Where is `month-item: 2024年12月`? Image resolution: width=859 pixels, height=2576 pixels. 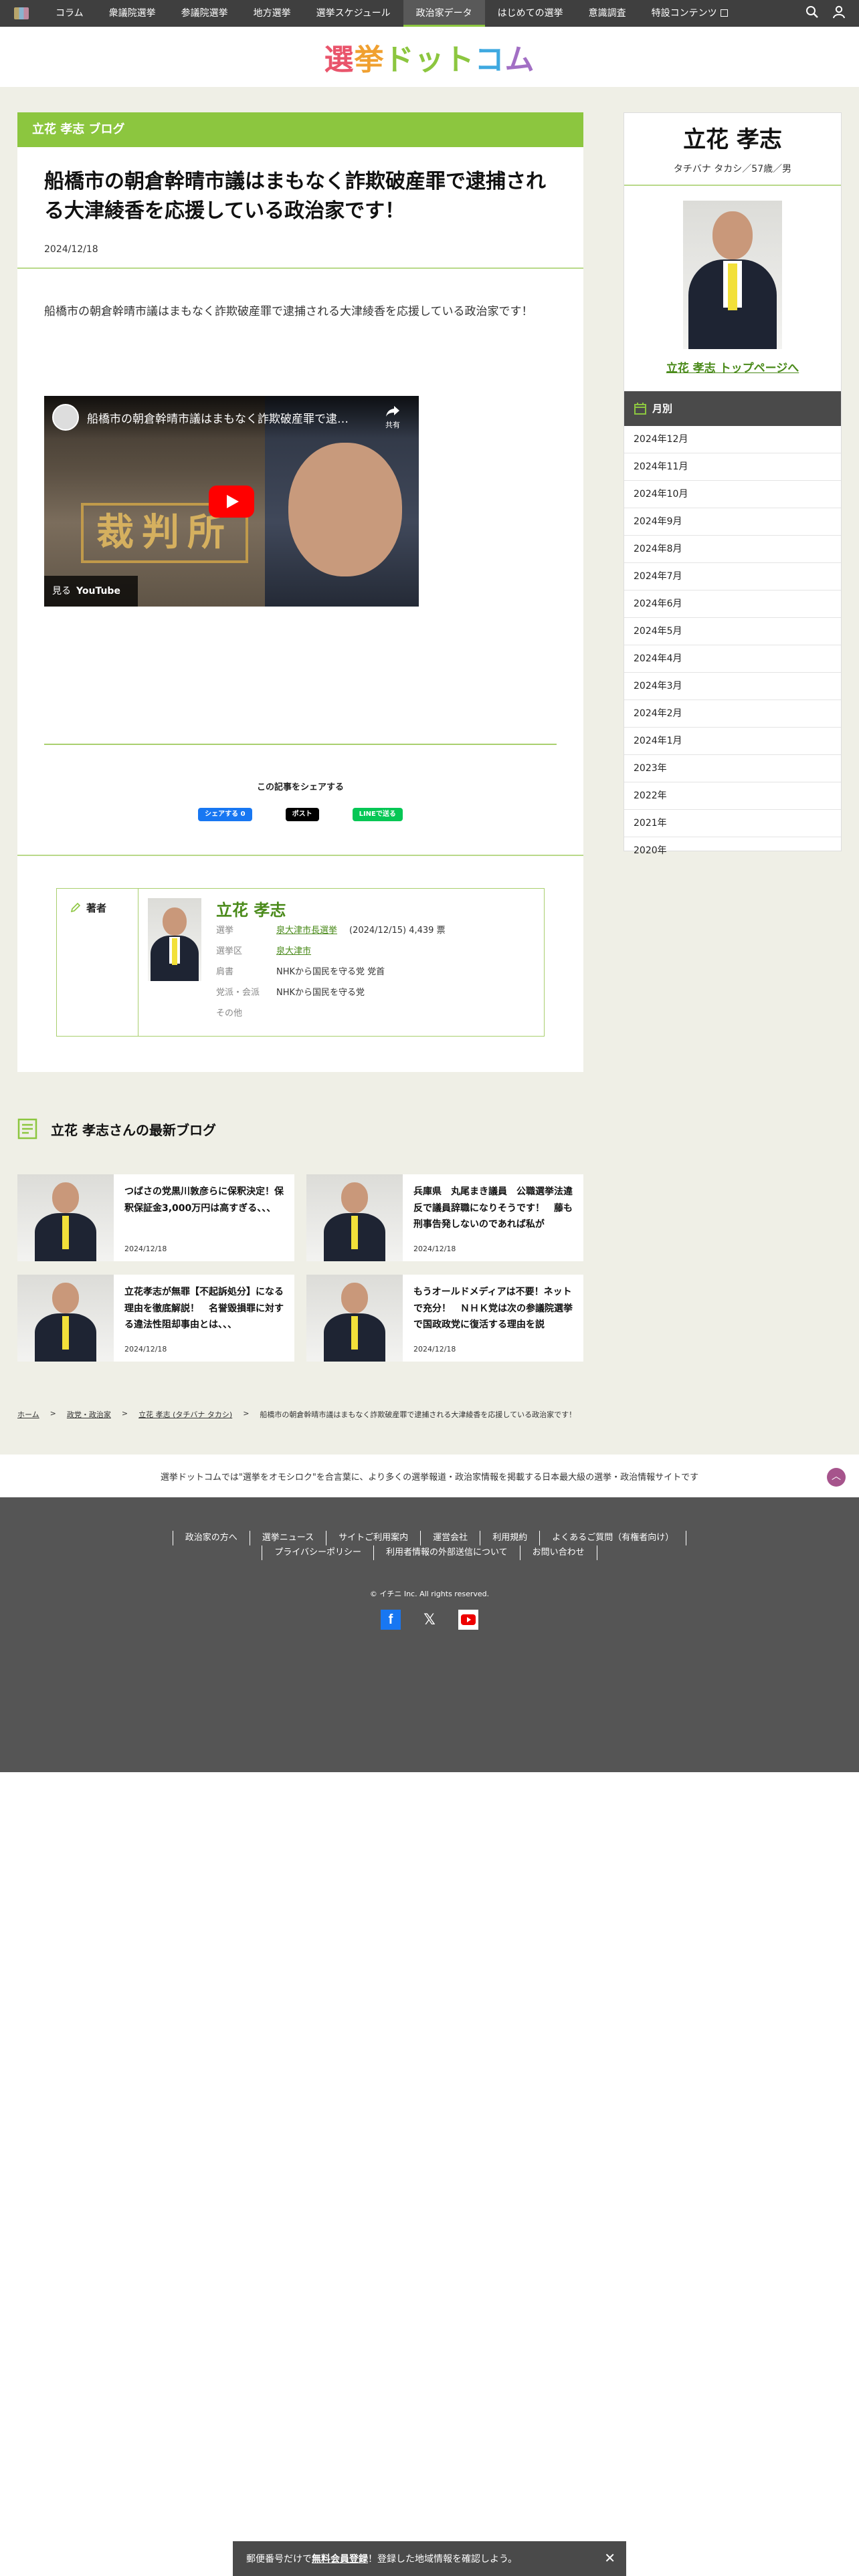
month-item: 2024年12月 is located at coordinates (732, 440).